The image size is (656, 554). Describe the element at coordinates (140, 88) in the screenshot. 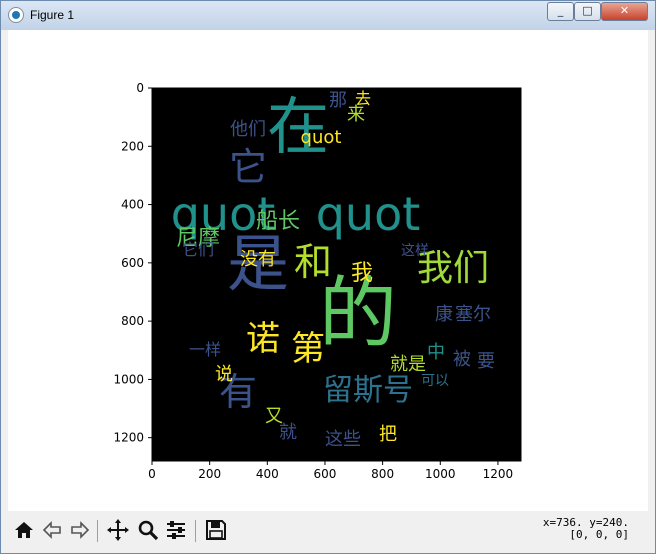

I see `y-tick-label: 0` at that location.